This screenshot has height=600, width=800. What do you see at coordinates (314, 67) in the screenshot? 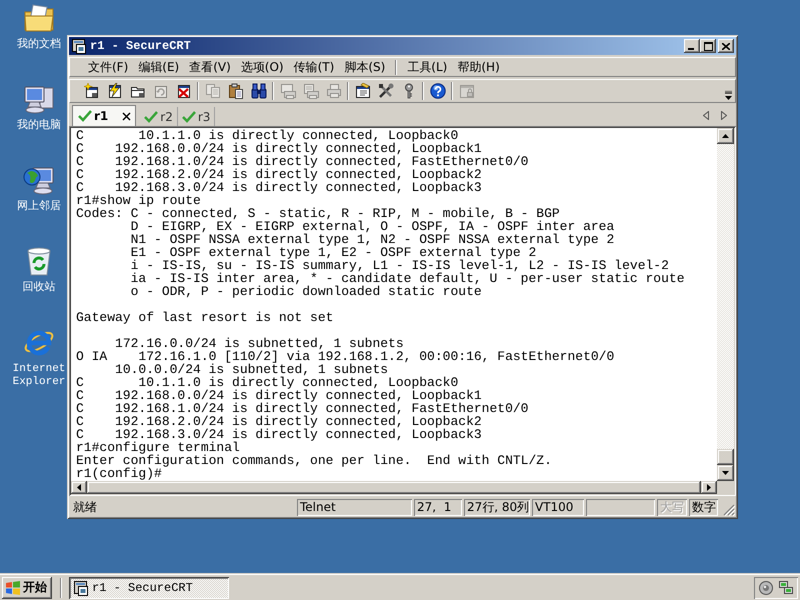
I see `menu-item: 传输(T)` at bounding box center [314, 67].